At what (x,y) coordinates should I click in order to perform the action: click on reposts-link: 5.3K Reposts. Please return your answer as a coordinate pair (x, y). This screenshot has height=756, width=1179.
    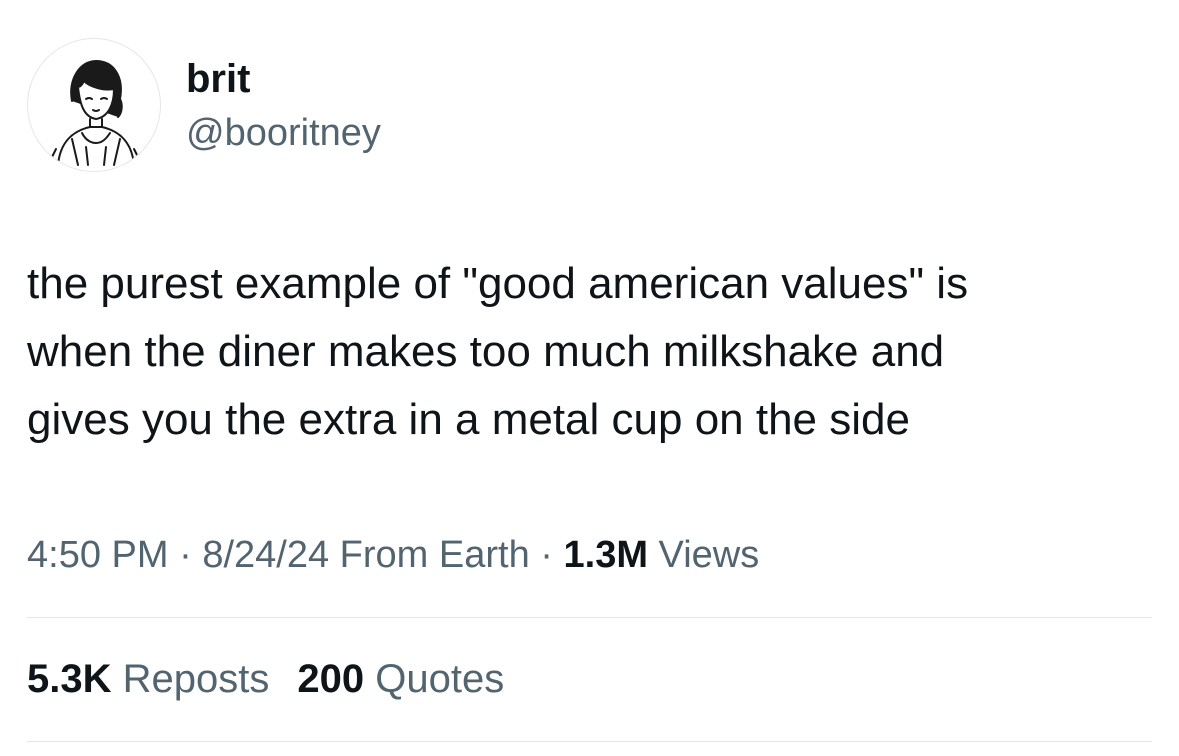
    Looking at the image, I should click on (148, 679).